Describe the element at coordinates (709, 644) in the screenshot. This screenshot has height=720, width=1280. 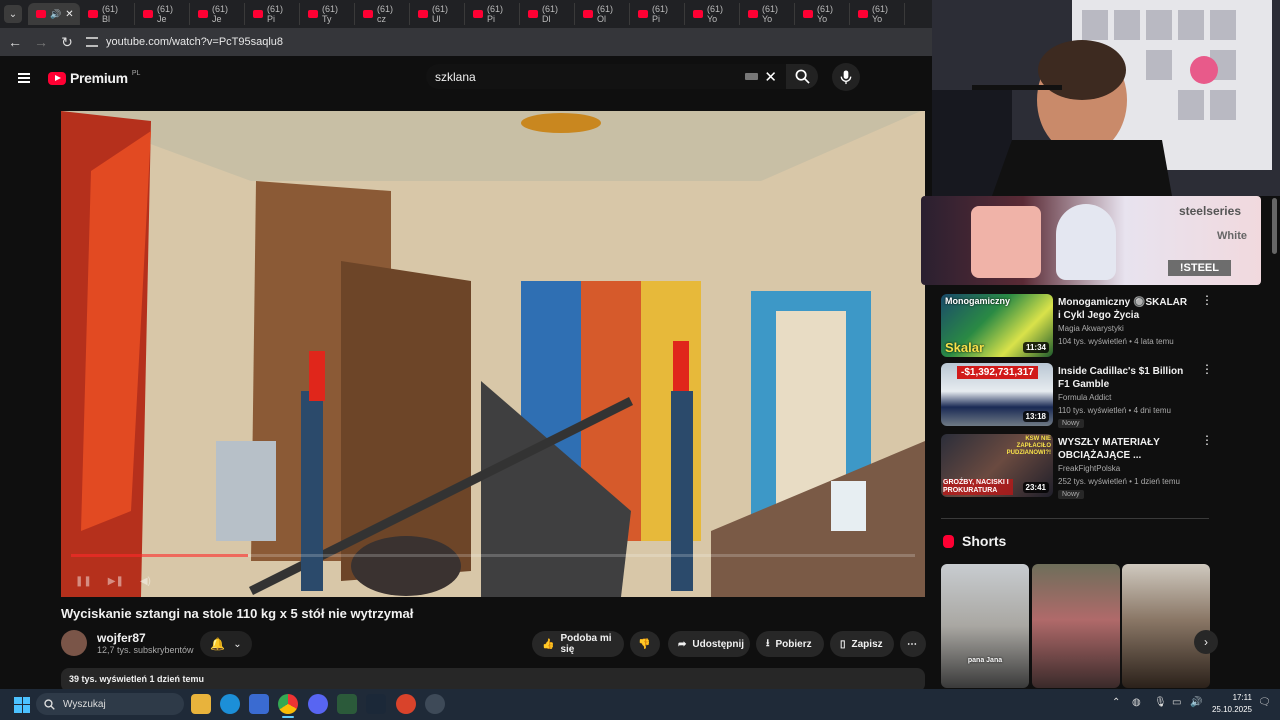
I see `share-button: ➦ Udostępnij` at that location.